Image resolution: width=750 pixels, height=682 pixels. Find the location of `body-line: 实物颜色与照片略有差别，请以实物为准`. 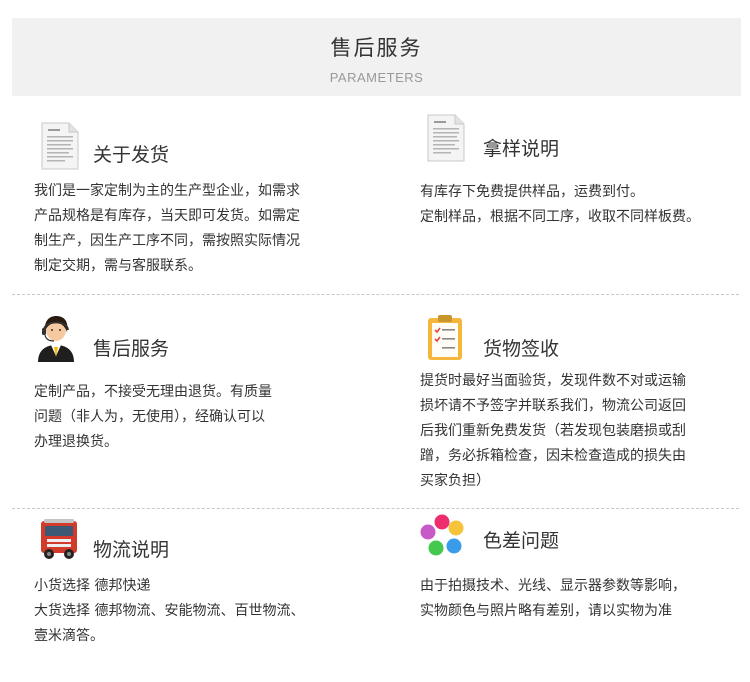

body-line: 实物颜色与照片略有差别，请以实物为准 is located at coordinates (546, 611).